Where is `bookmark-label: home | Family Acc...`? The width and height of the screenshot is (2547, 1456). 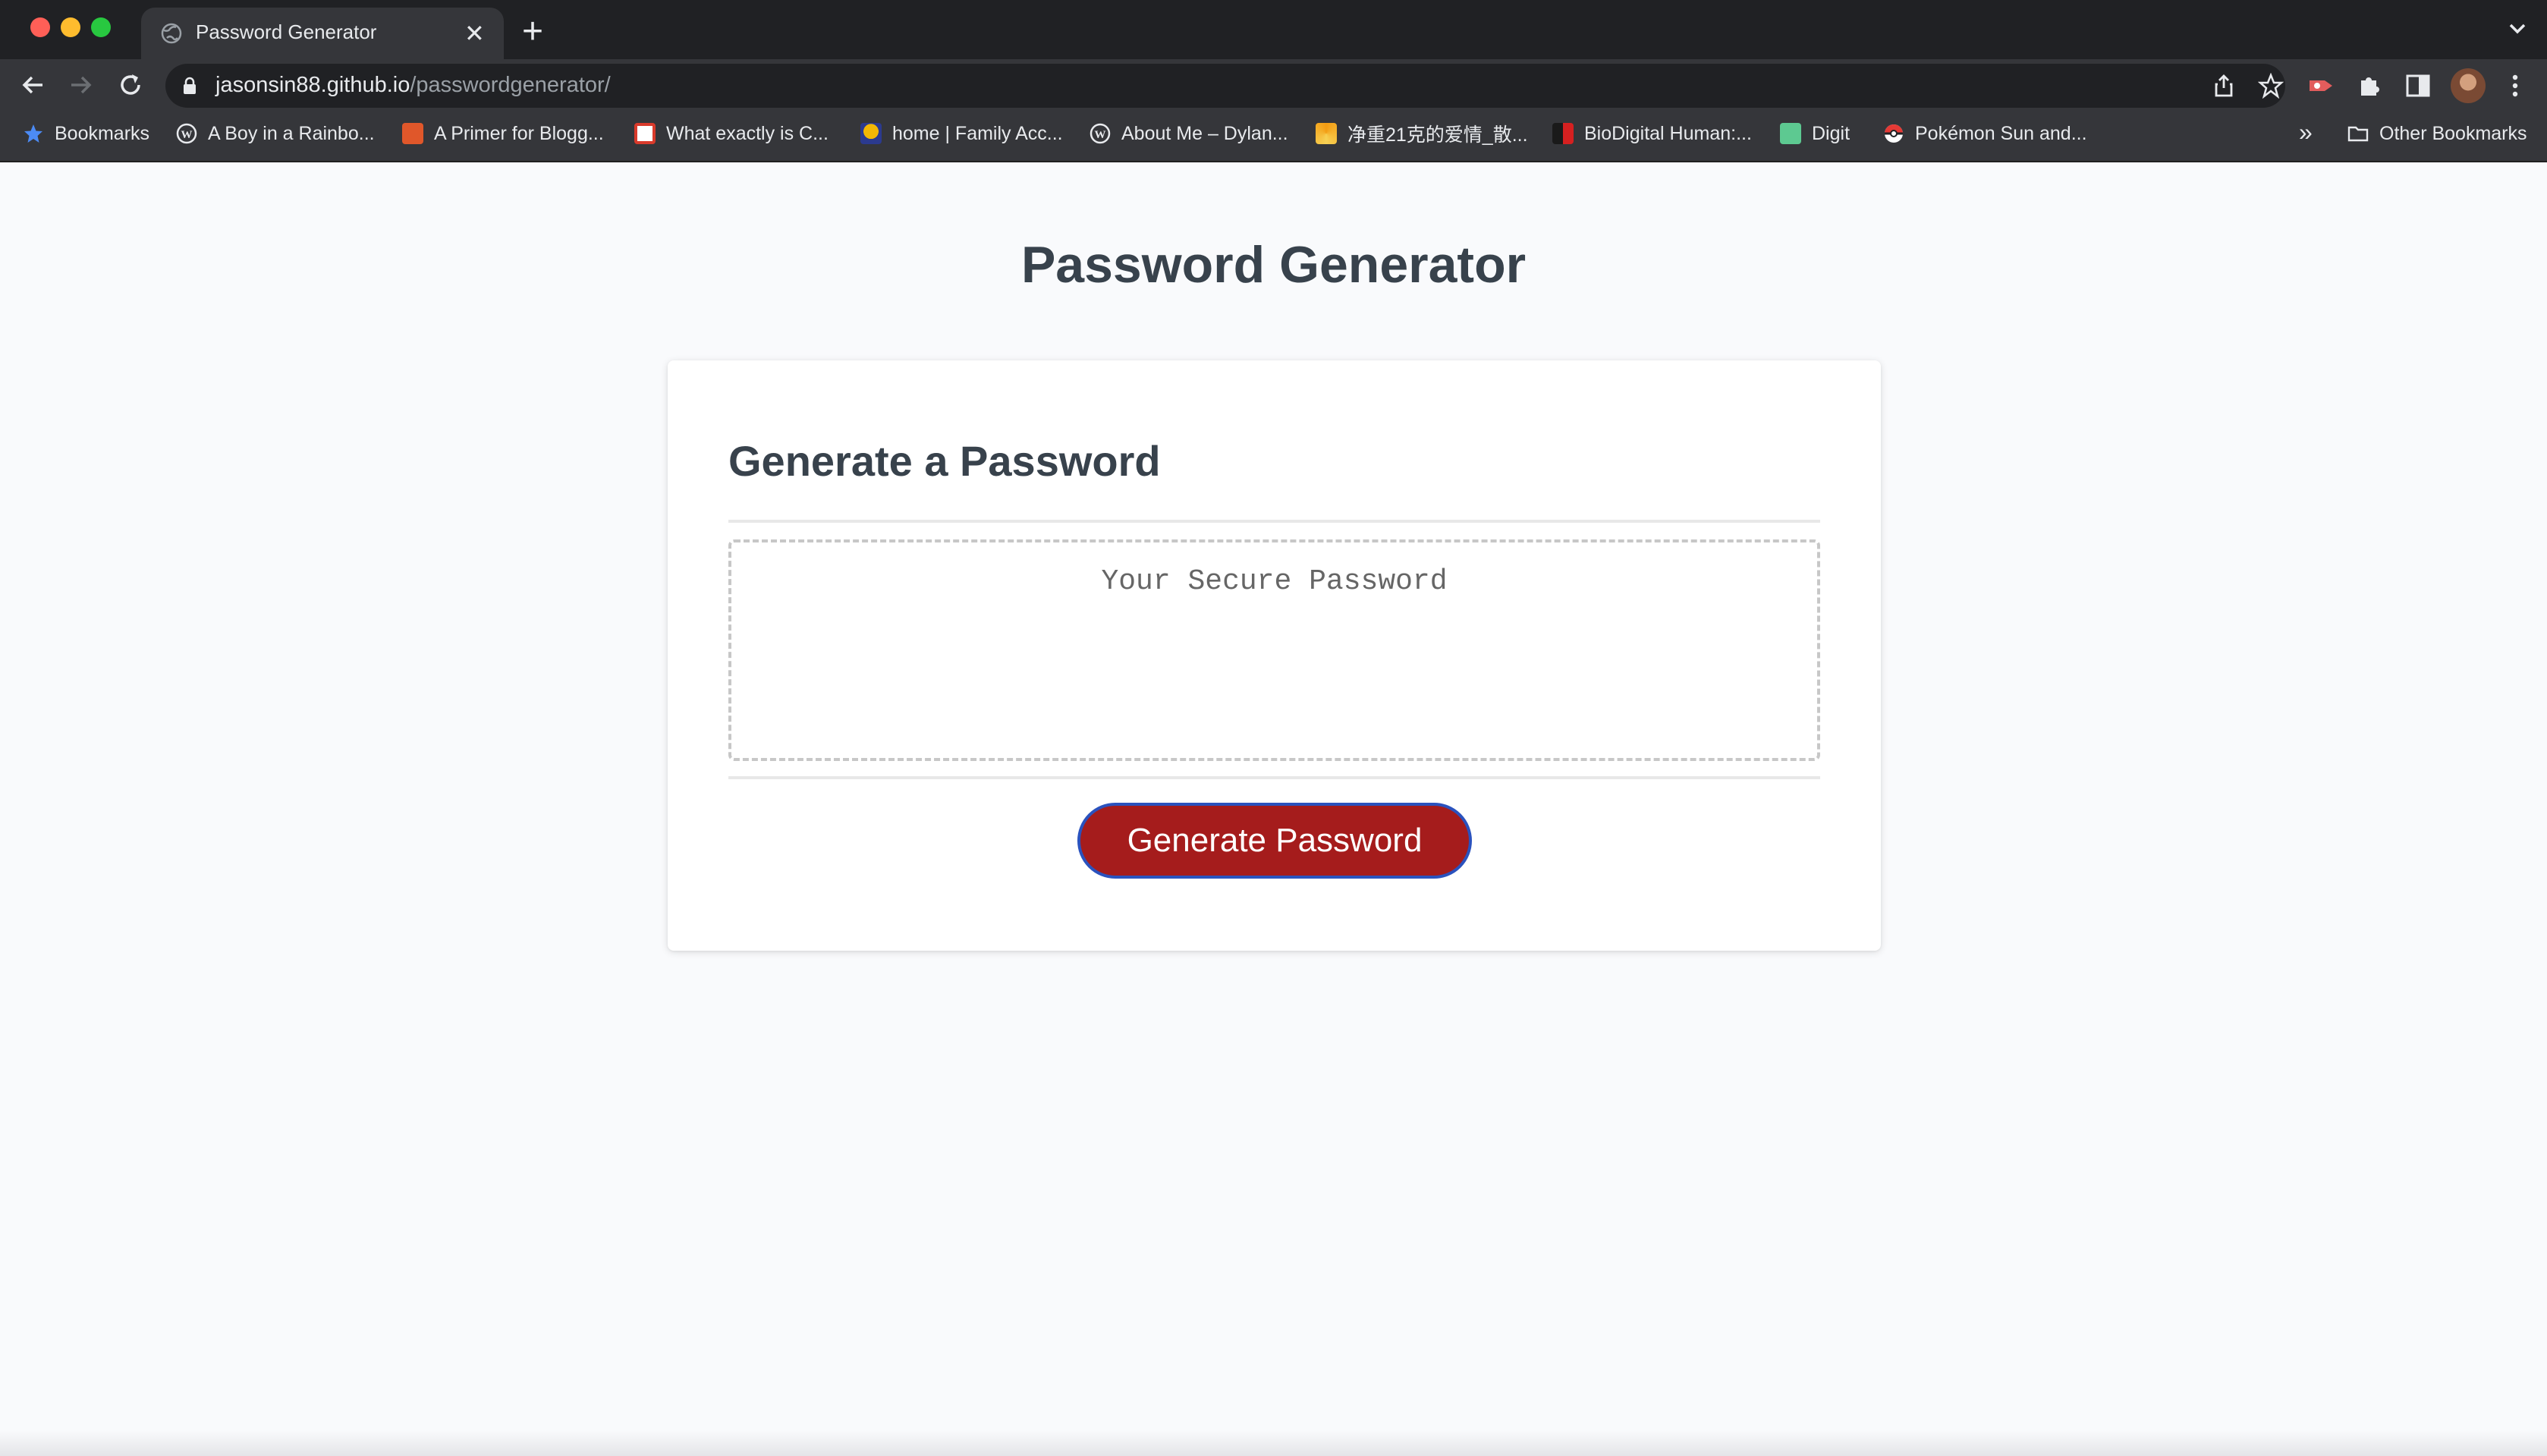 bookmark-label: home | Family Acc... is located at coordinates (977, 133).